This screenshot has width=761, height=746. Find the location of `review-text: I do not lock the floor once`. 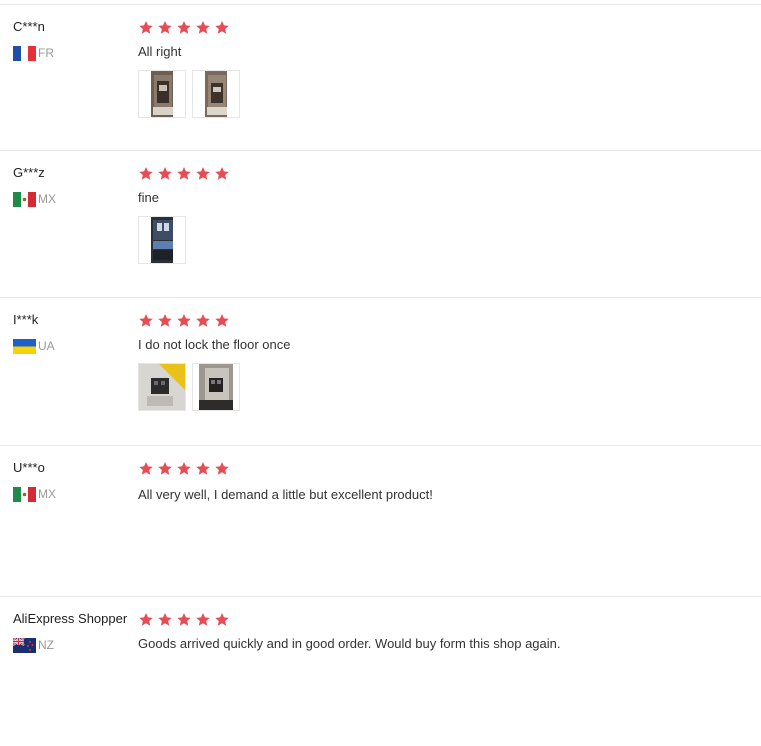

review-text: I do not lock the floor once is located at coordinates (214, 344).